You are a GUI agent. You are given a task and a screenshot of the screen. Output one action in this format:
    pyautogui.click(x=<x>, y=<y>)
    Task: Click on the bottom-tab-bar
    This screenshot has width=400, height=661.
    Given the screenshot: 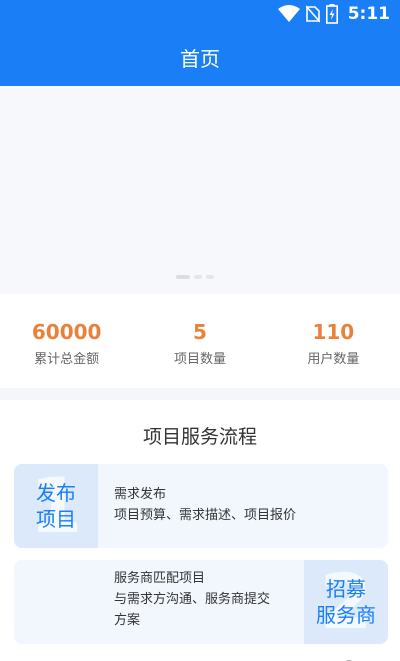 What is the action you would take?
    pyautogui.click(x=200, y=656)
    